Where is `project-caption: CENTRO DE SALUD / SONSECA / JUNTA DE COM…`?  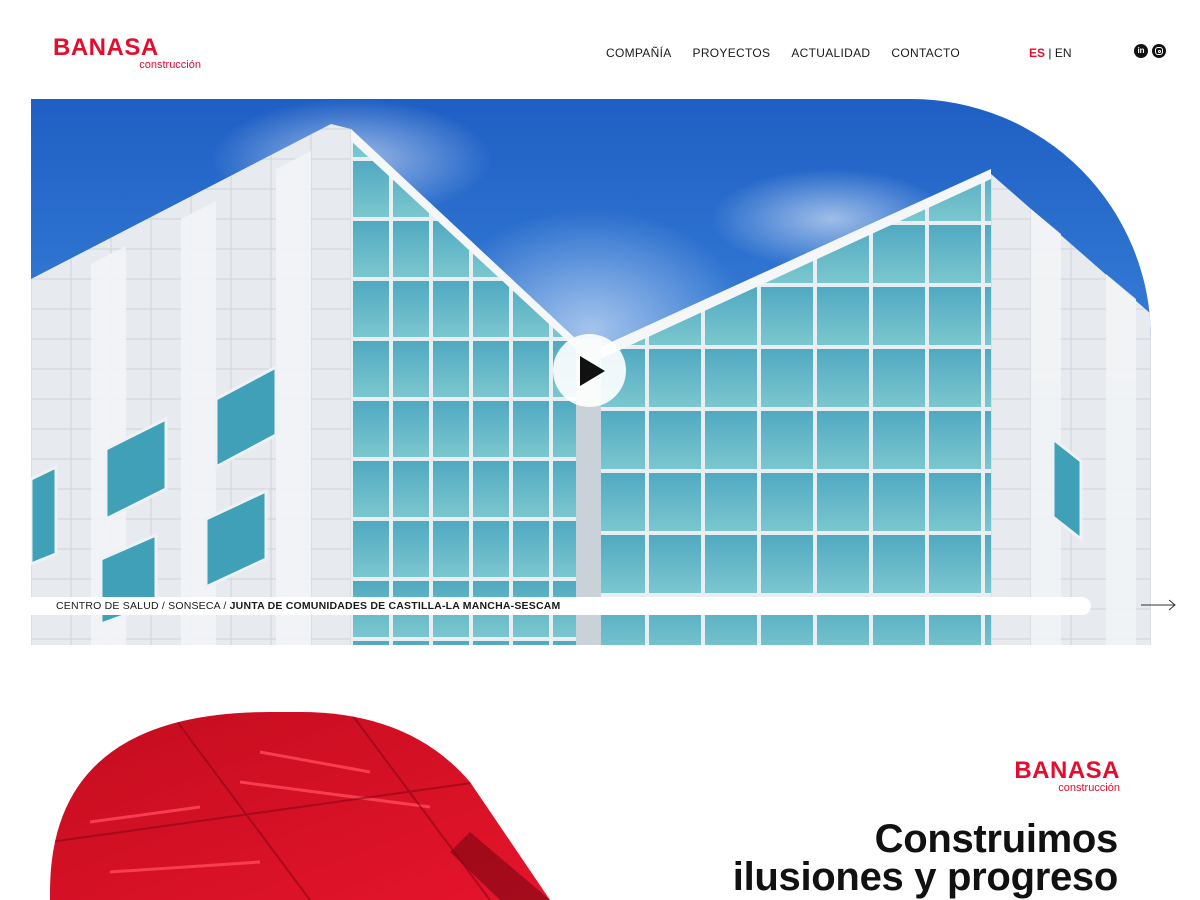
project-caption: CENTRO DE SALUD / SONSECA / JUNTA DE COM… is located at coordinates (308, 606).